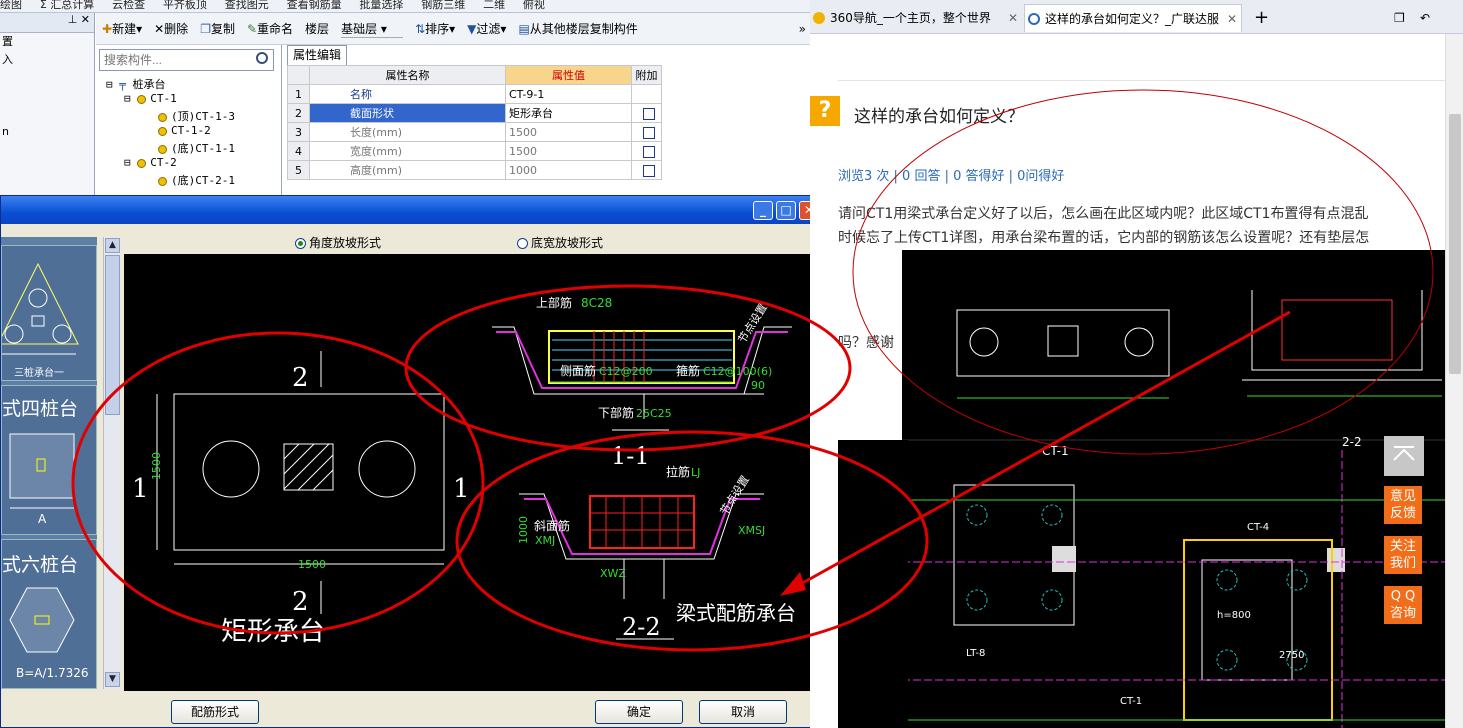 Image resolution: width=1463 pixels, height=728 pixels. Describe the element at coordinates (435, 28) in the screenshot. I see `sort-button: ⇅排序▾` at that location.